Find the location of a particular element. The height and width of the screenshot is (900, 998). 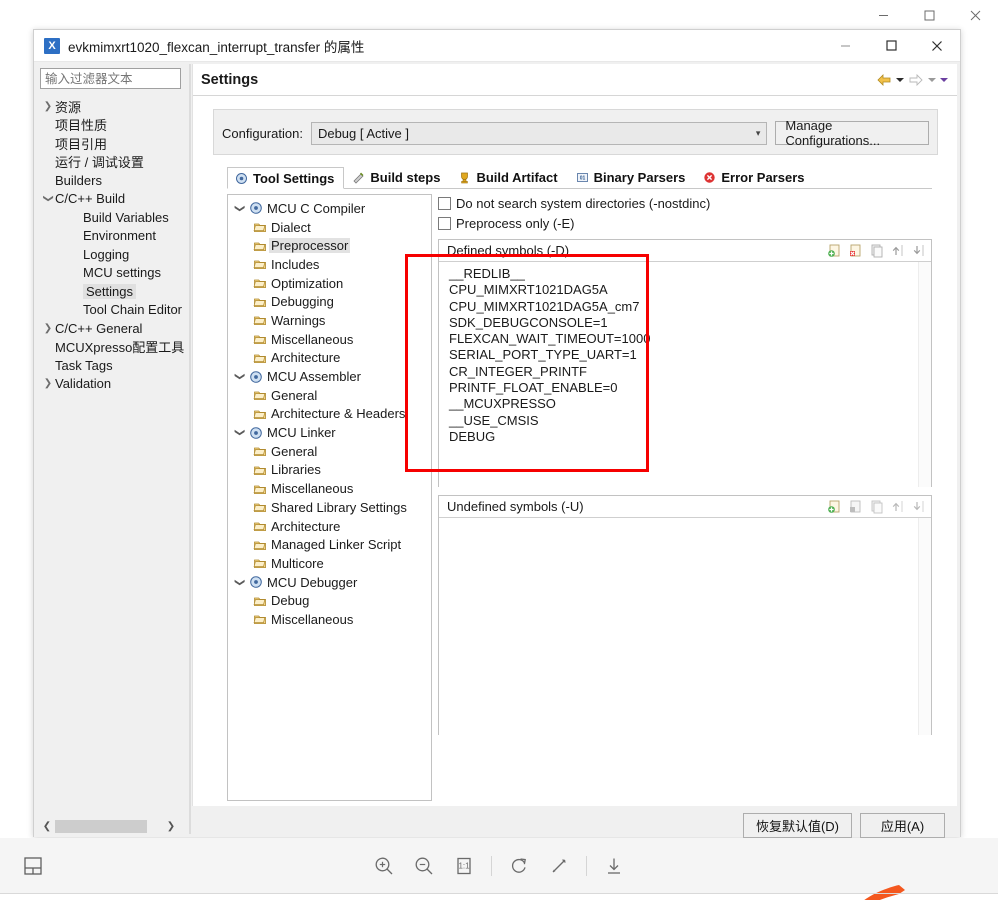

scroll-left-icon: ❮ is located at coordinates (47, 826).